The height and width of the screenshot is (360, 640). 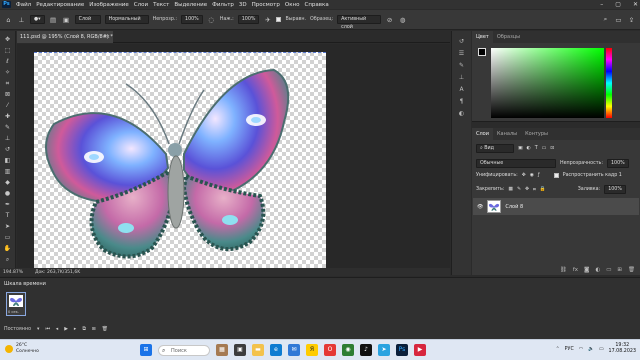 What do you see at coordinates (482, 37) in the screenshot?
I see `tab-color: Цвет` at bounding box center [482, 37].